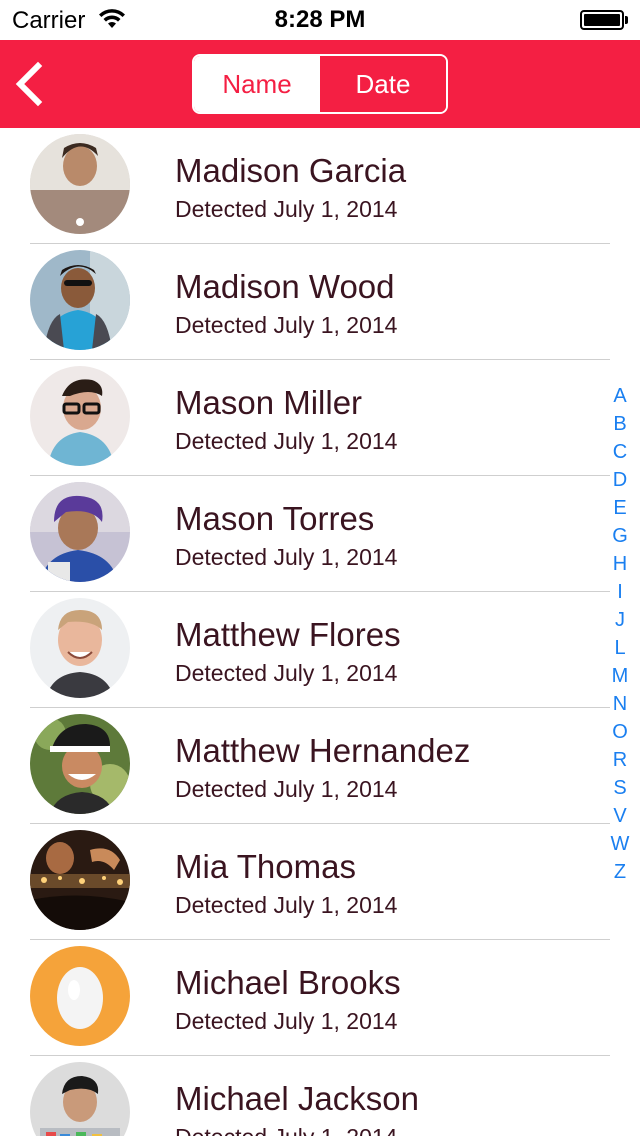 Image resolution: width=640 pixels, height=1136 pixels. I want to click on contact-name: Mia Thomas, so click(265, 866).